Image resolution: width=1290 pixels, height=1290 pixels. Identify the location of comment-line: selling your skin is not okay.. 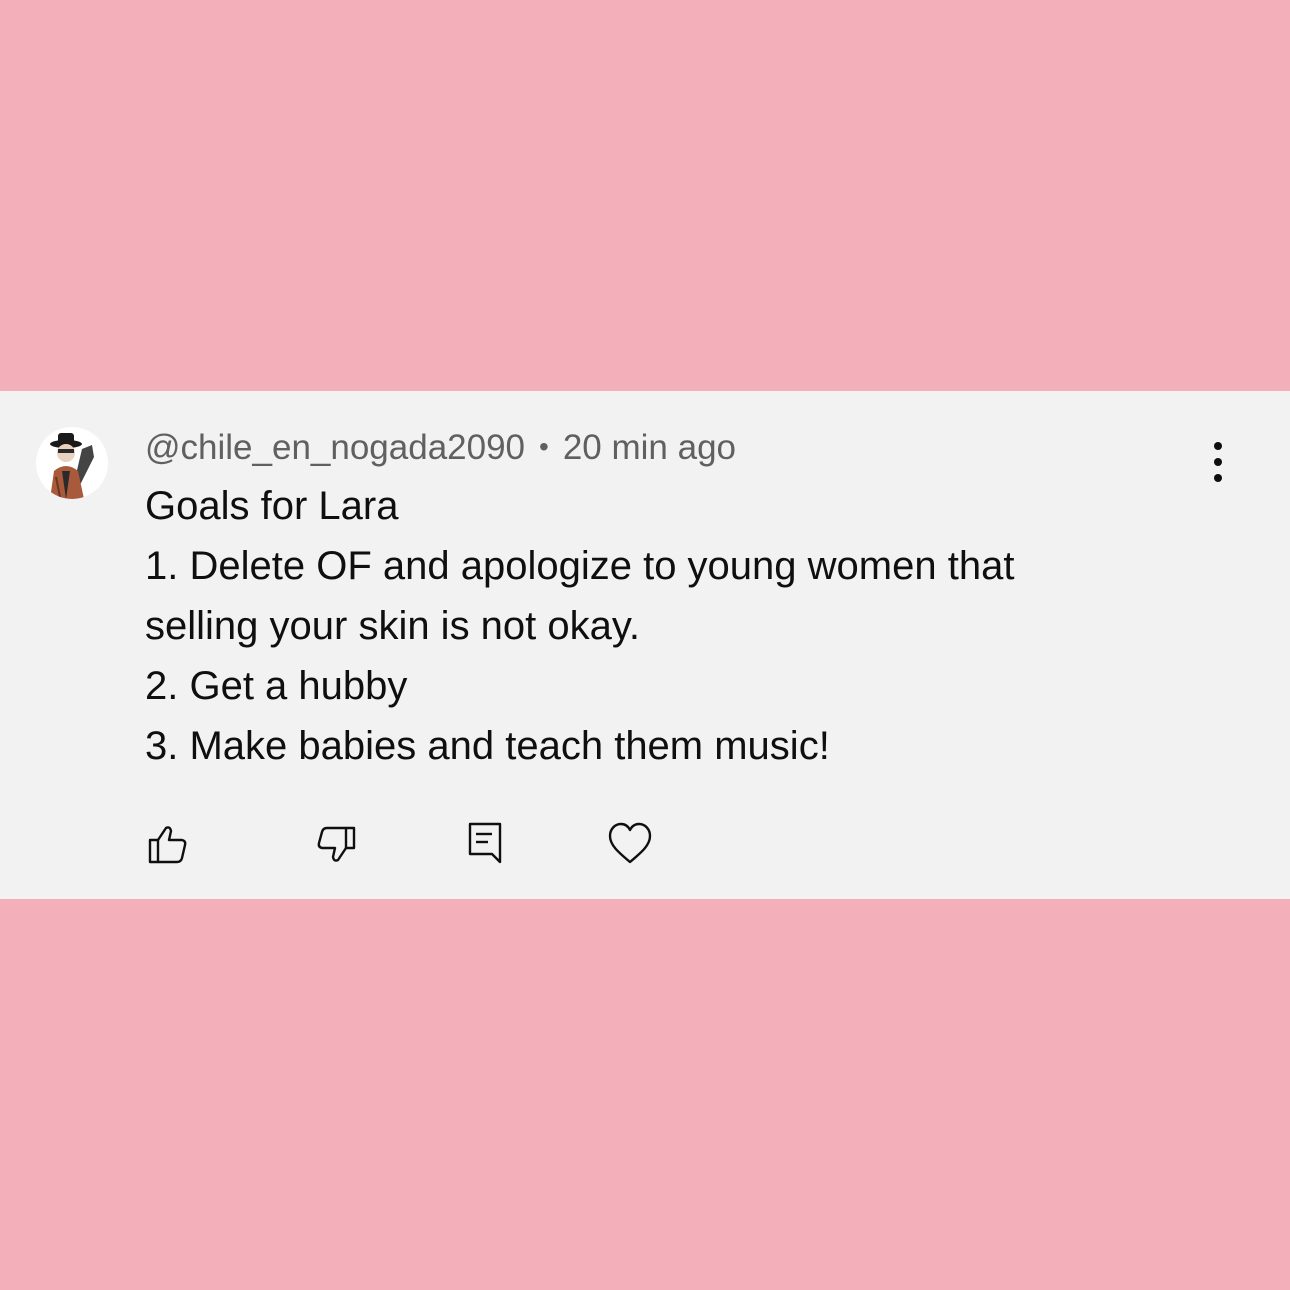
(393, 626).